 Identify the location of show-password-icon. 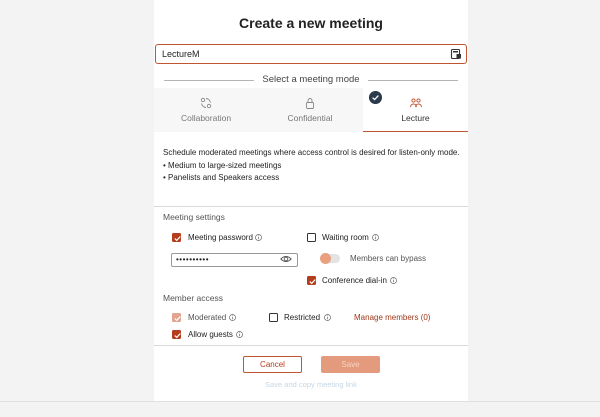
(286, 259).